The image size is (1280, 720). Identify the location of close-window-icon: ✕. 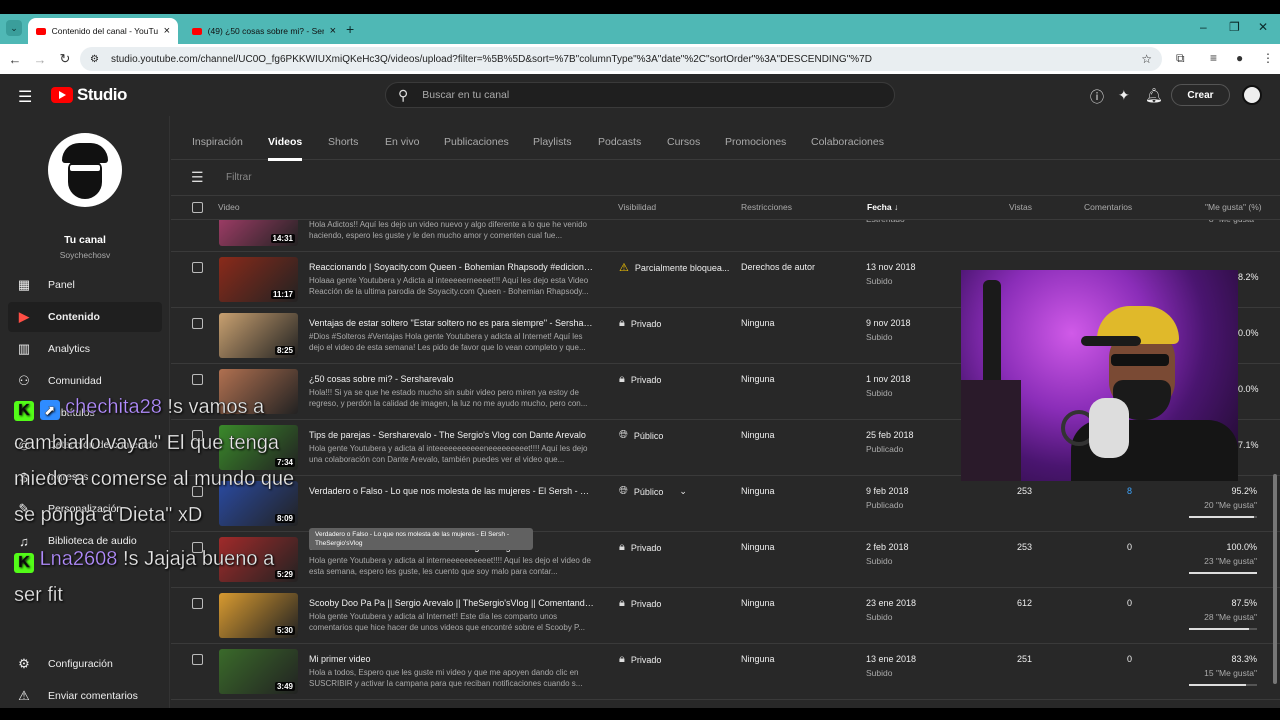
(1263, 27).